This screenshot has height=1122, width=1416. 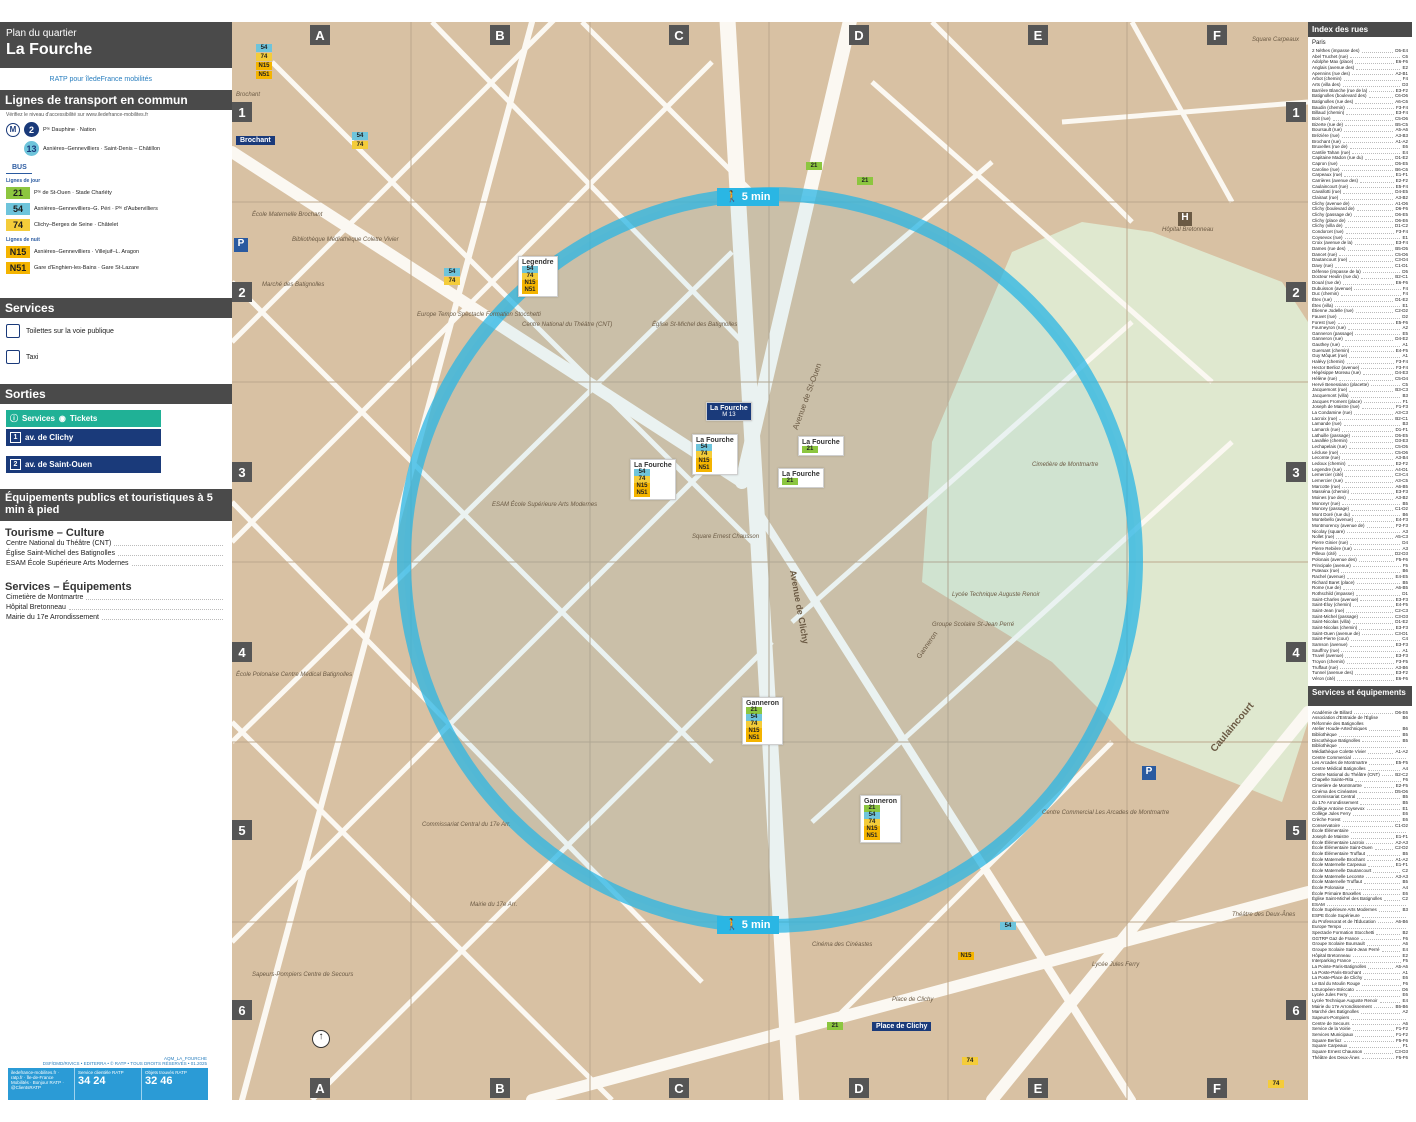 I want to click on walk-time-text: 5 min, so click(x=756, y=925).